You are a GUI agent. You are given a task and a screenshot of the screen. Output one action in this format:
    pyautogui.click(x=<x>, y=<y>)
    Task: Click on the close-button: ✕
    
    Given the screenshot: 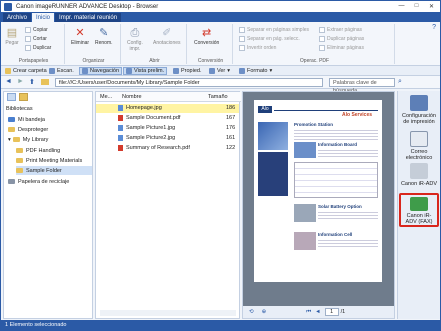 What is the action you would take?
    pyautogui.click(x=431, y=6)
    